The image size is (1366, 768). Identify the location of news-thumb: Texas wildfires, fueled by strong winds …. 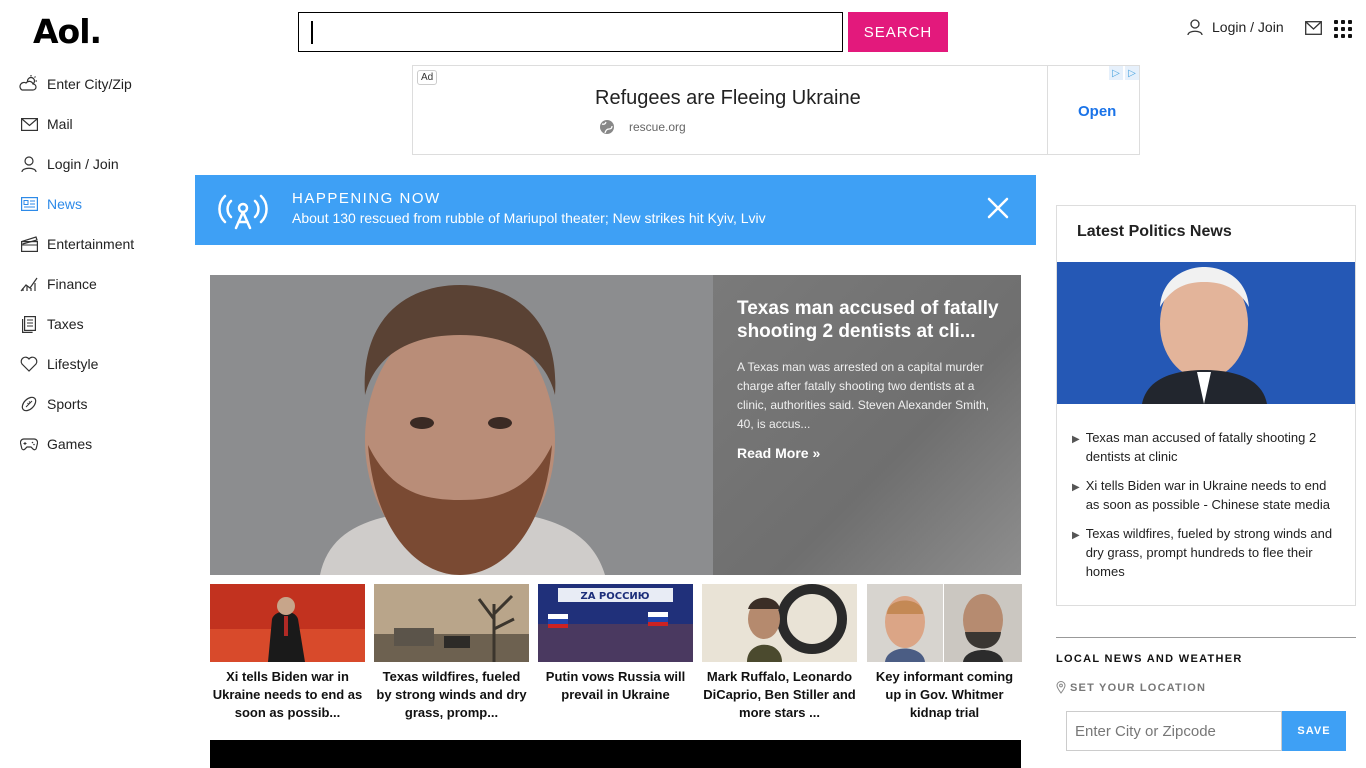
(451, 653).